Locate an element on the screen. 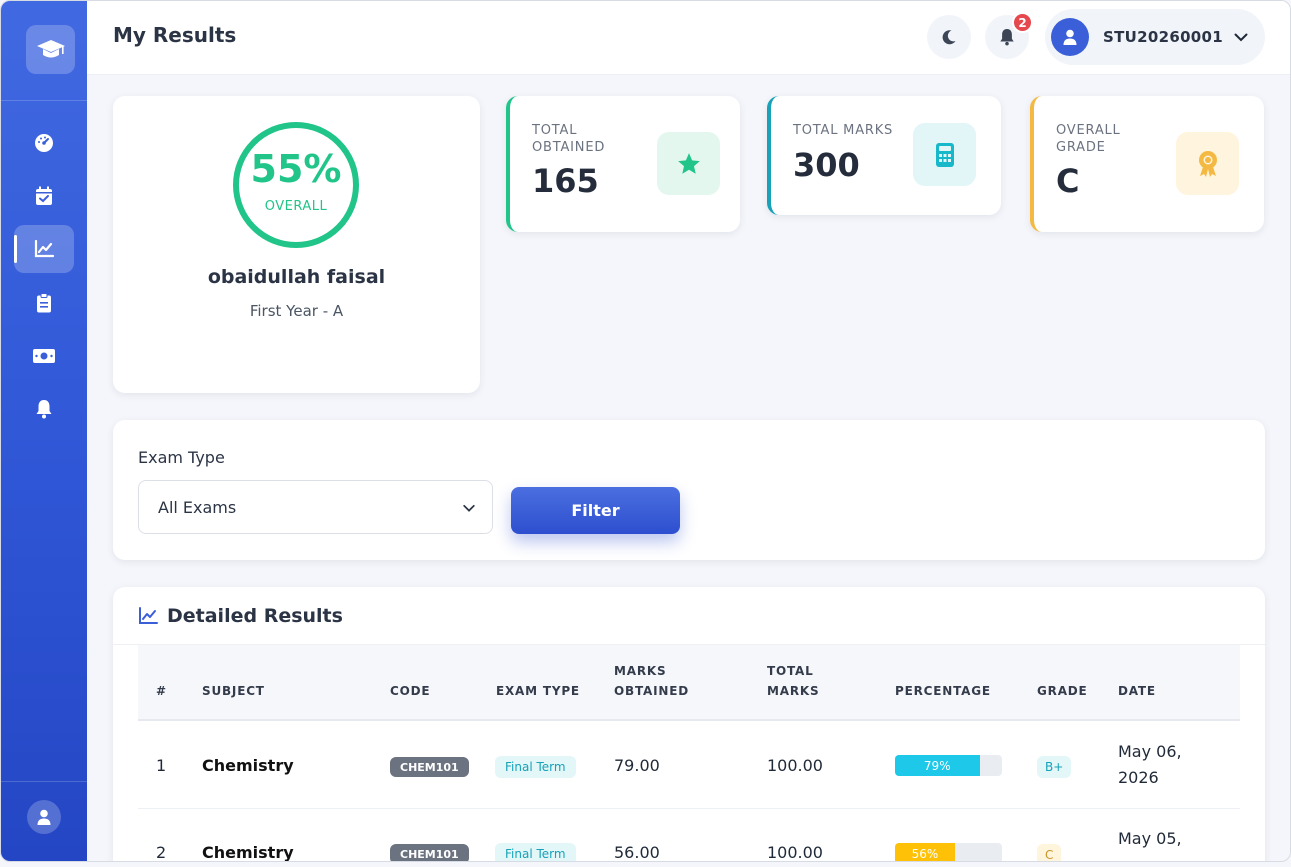 Image resolution: width=1291 pixels, height=867 pixels. sidebar-item-assignments is located at coordinates (44, 303).